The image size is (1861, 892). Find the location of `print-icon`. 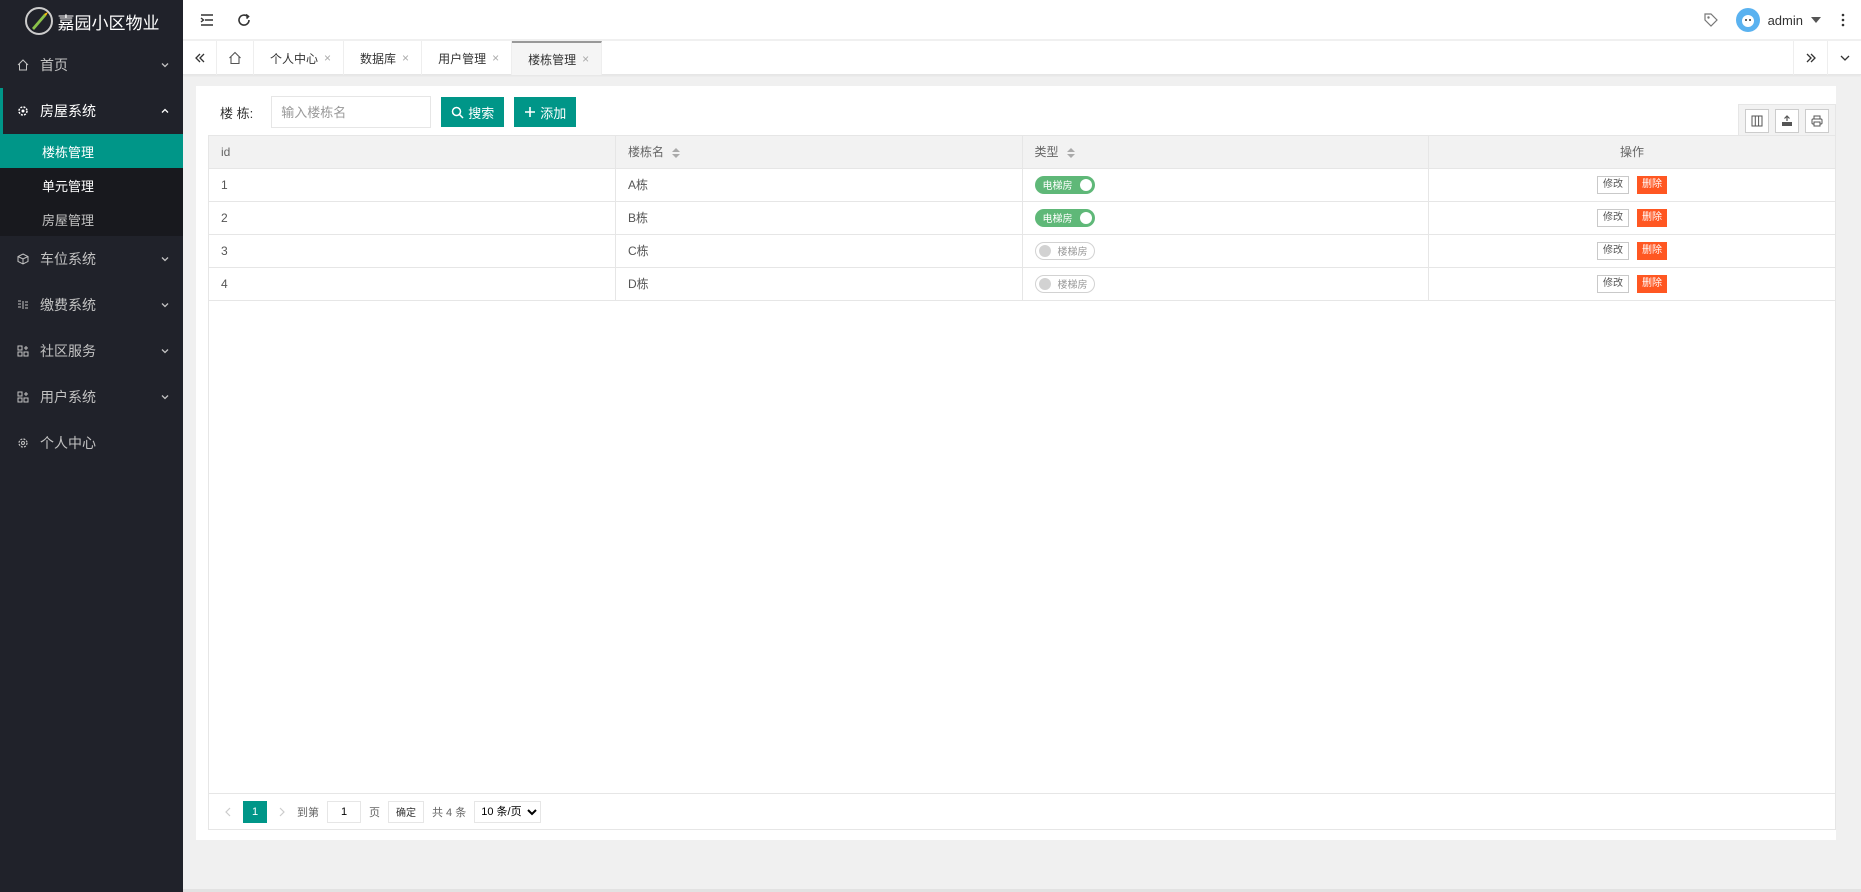

print-icon is located at coordinates (1817, 121).